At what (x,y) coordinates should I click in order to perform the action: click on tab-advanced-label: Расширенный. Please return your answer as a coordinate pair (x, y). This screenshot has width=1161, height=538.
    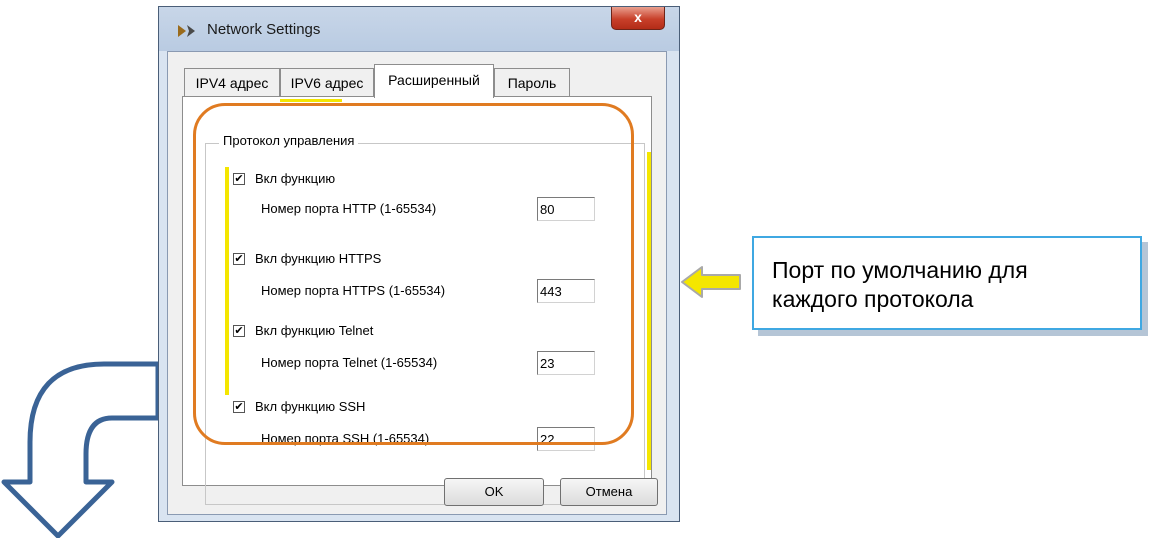
    Looking at the image, I should click on (434, 80).